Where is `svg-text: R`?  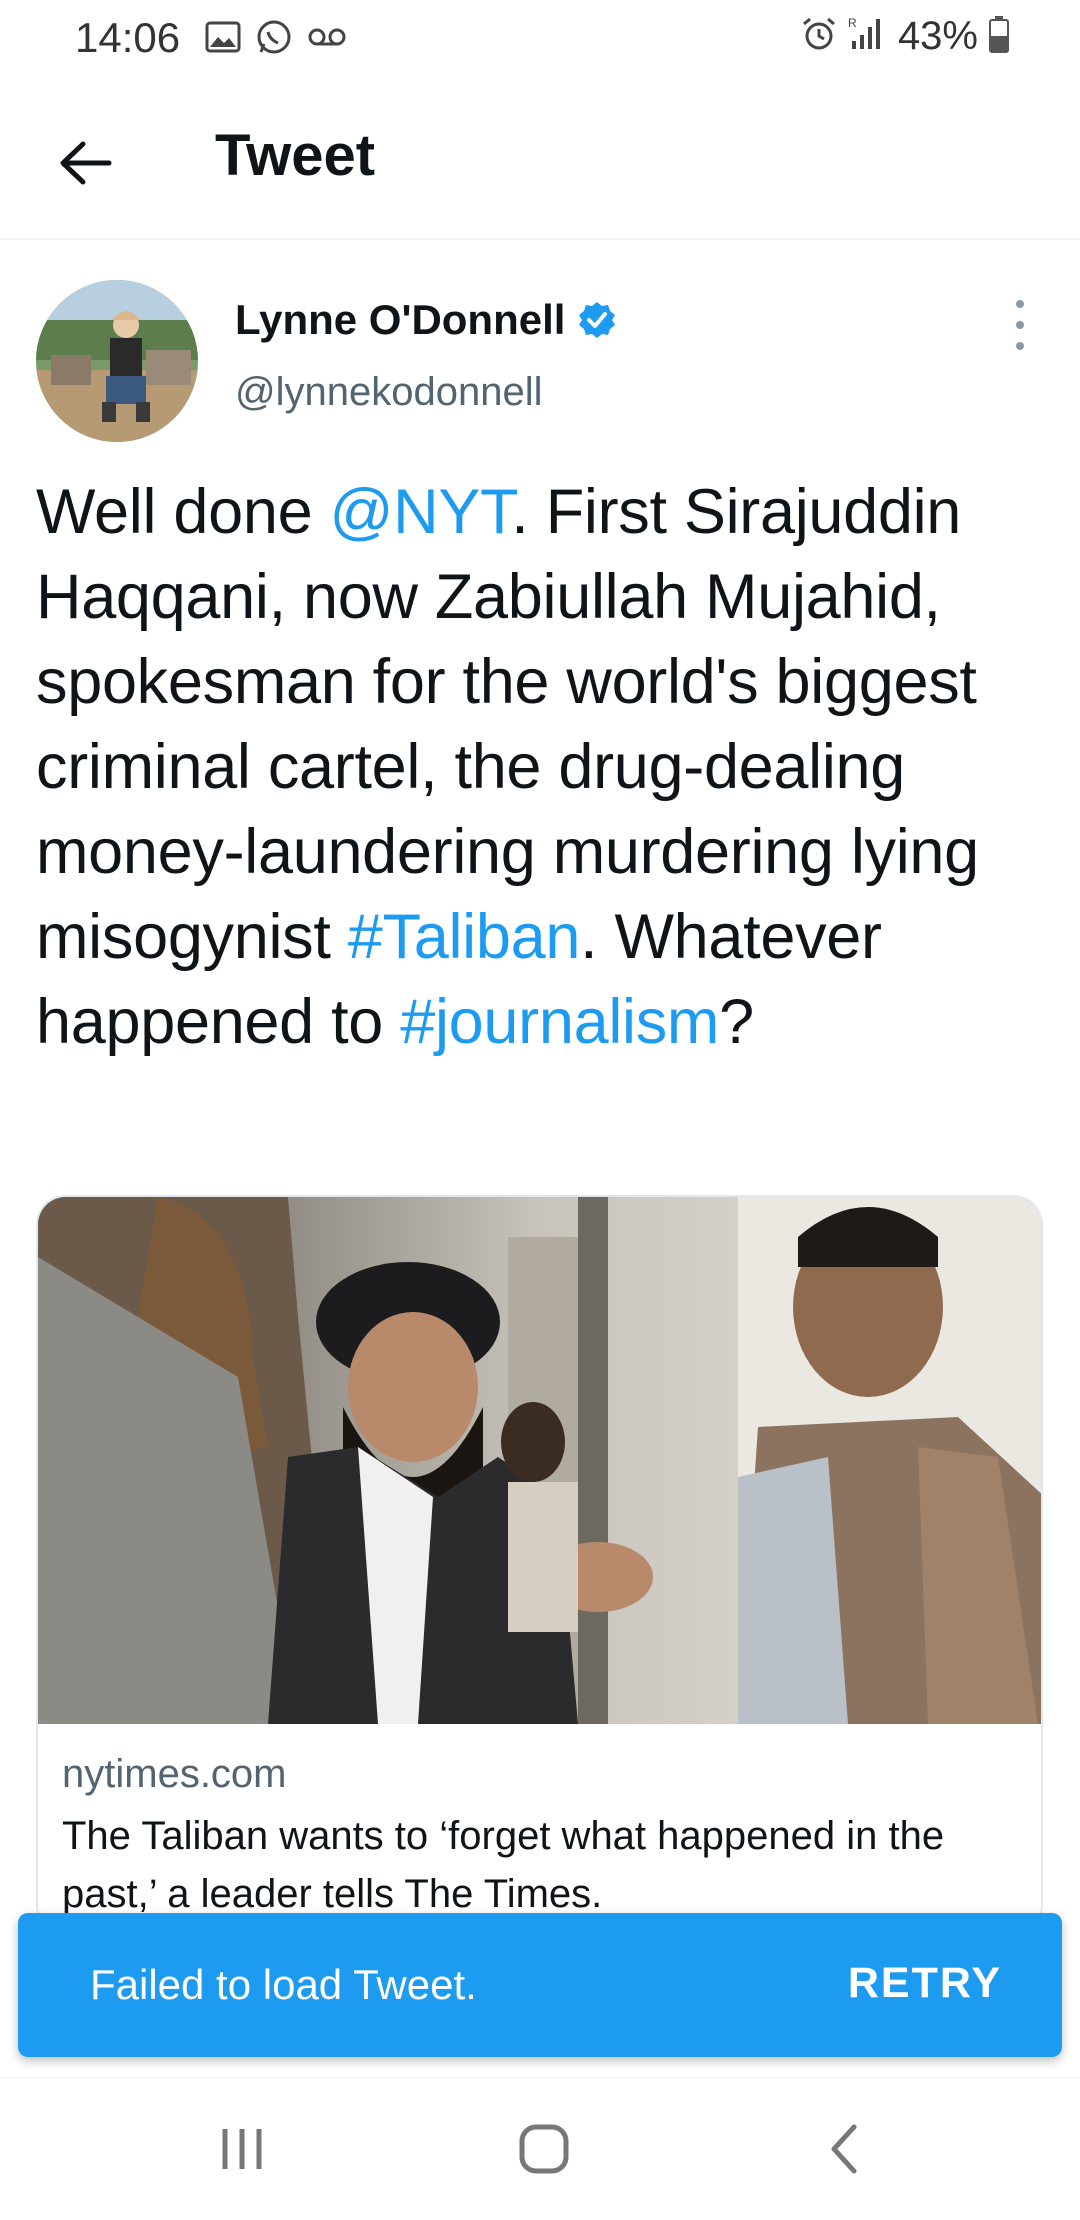
svg-text: R is located at coordinates (852, 23).